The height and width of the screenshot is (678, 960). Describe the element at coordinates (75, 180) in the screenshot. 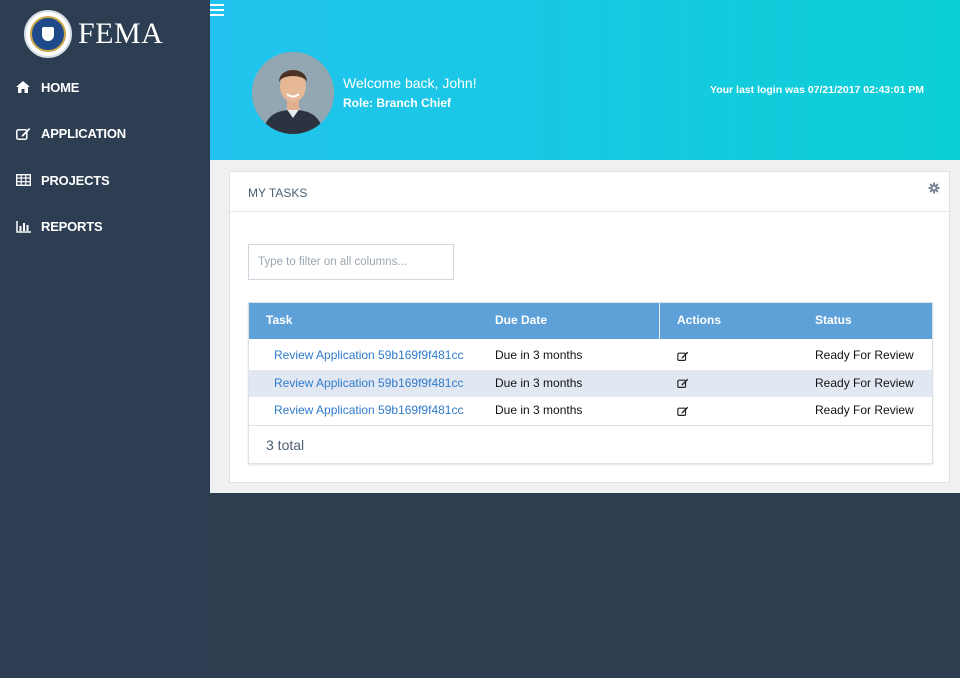

I see `sidebar-item-label: PROJECTS` at that location.